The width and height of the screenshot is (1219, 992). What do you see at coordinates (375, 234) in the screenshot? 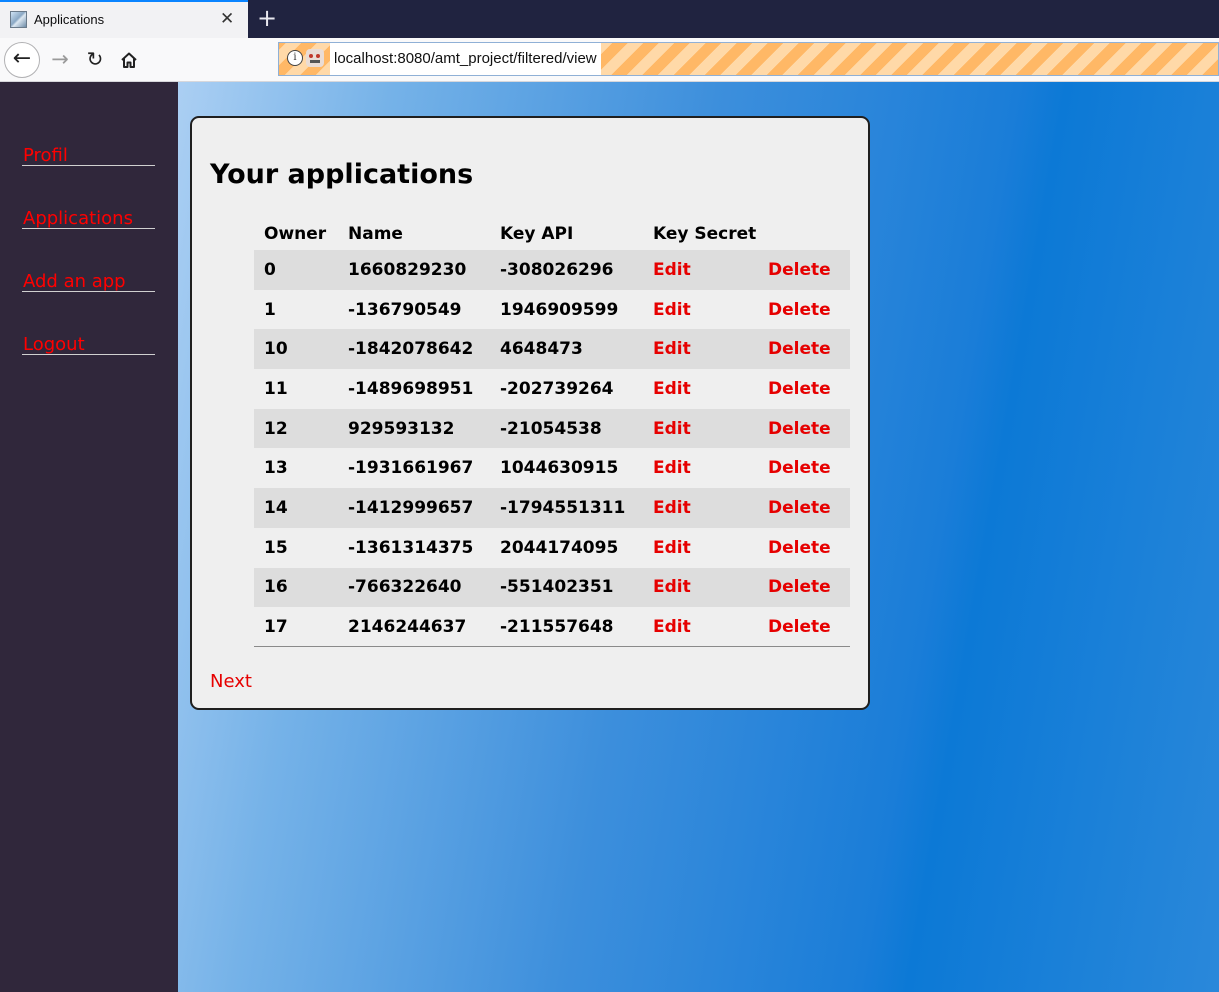
I see `column-header-name: Name` at bounding box center [375, 234].